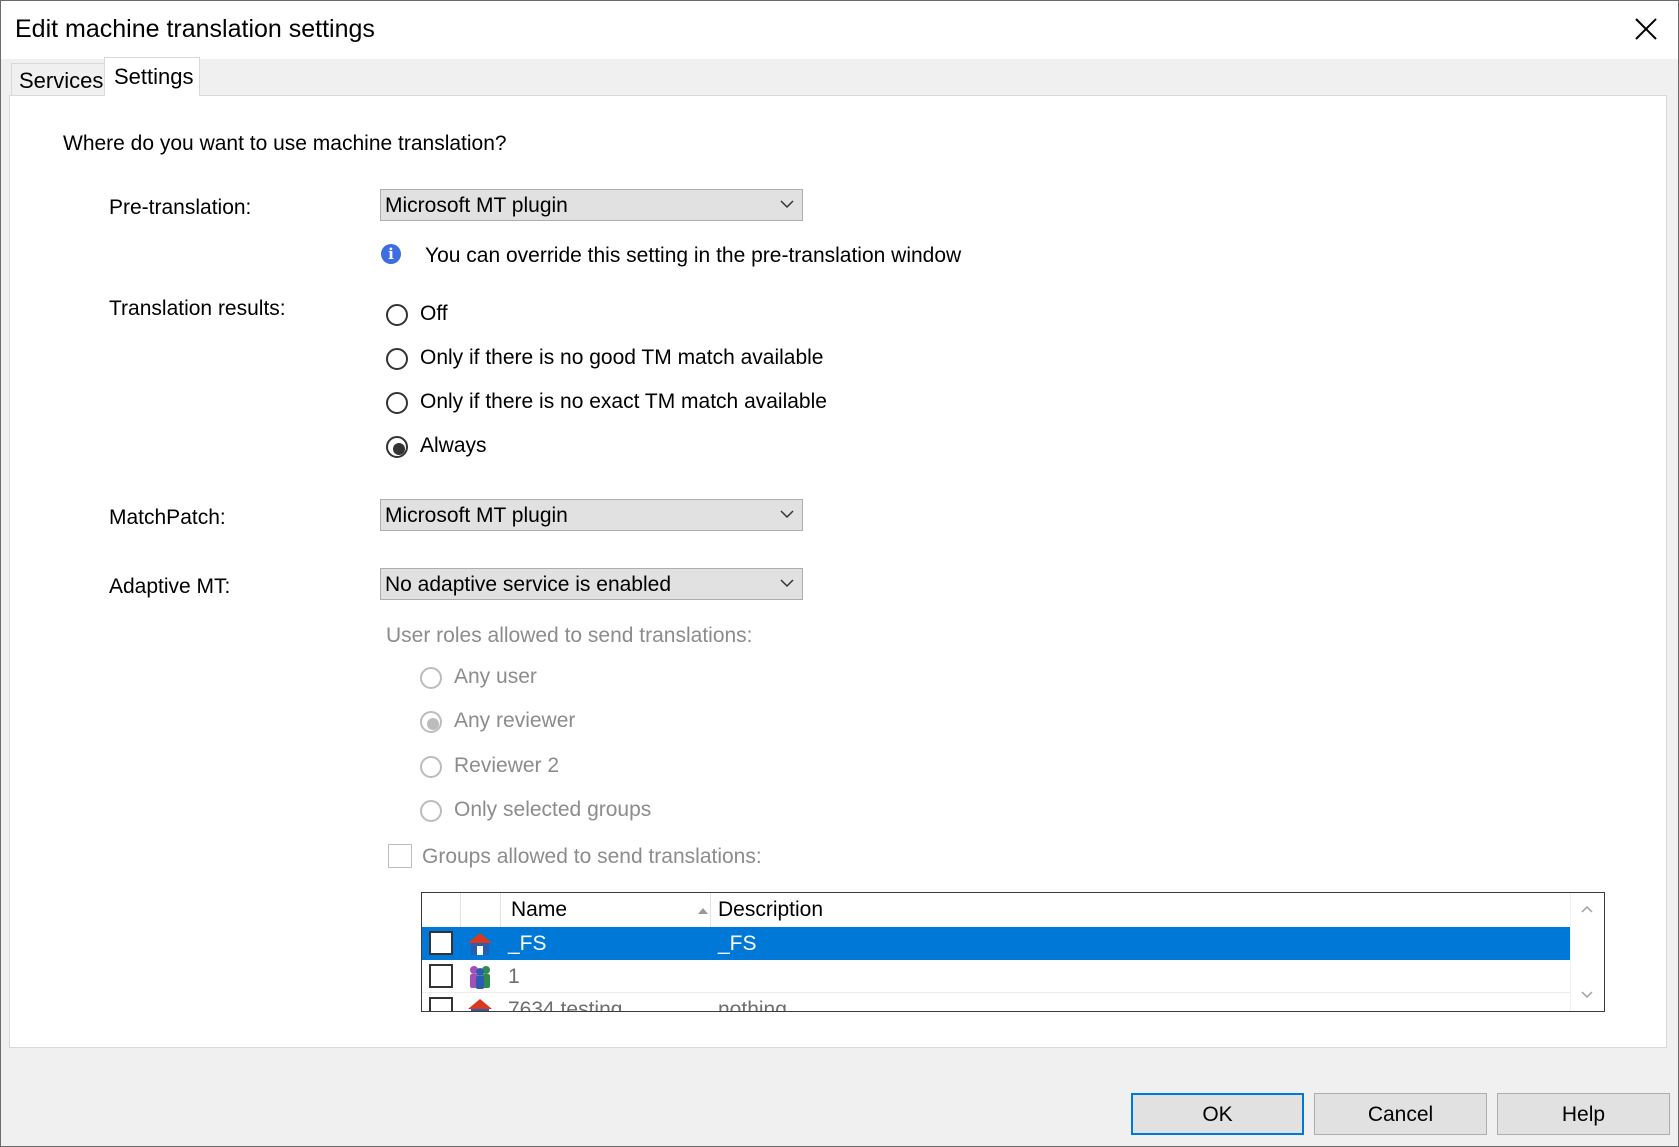  Describe the element at coordinates (996, 910) in the screenshot. I see `table-header: Name Description` at that location.